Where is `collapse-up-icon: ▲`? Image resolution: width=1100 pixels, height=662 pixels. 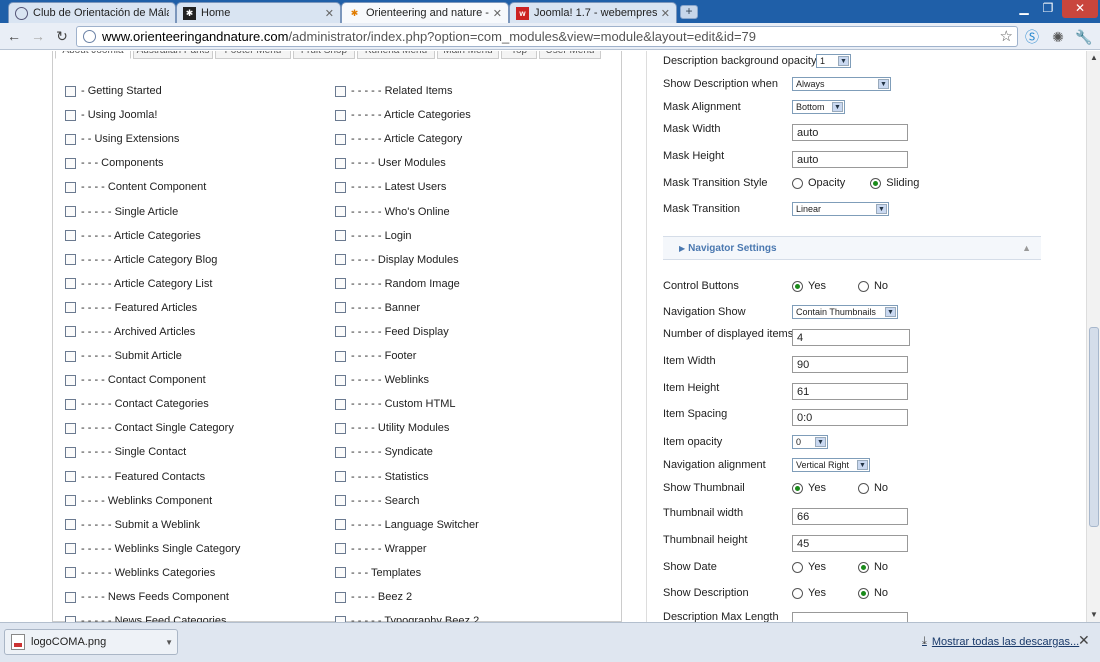
collapse-up-icon: ▲ is located at coordinates (1026, 248).